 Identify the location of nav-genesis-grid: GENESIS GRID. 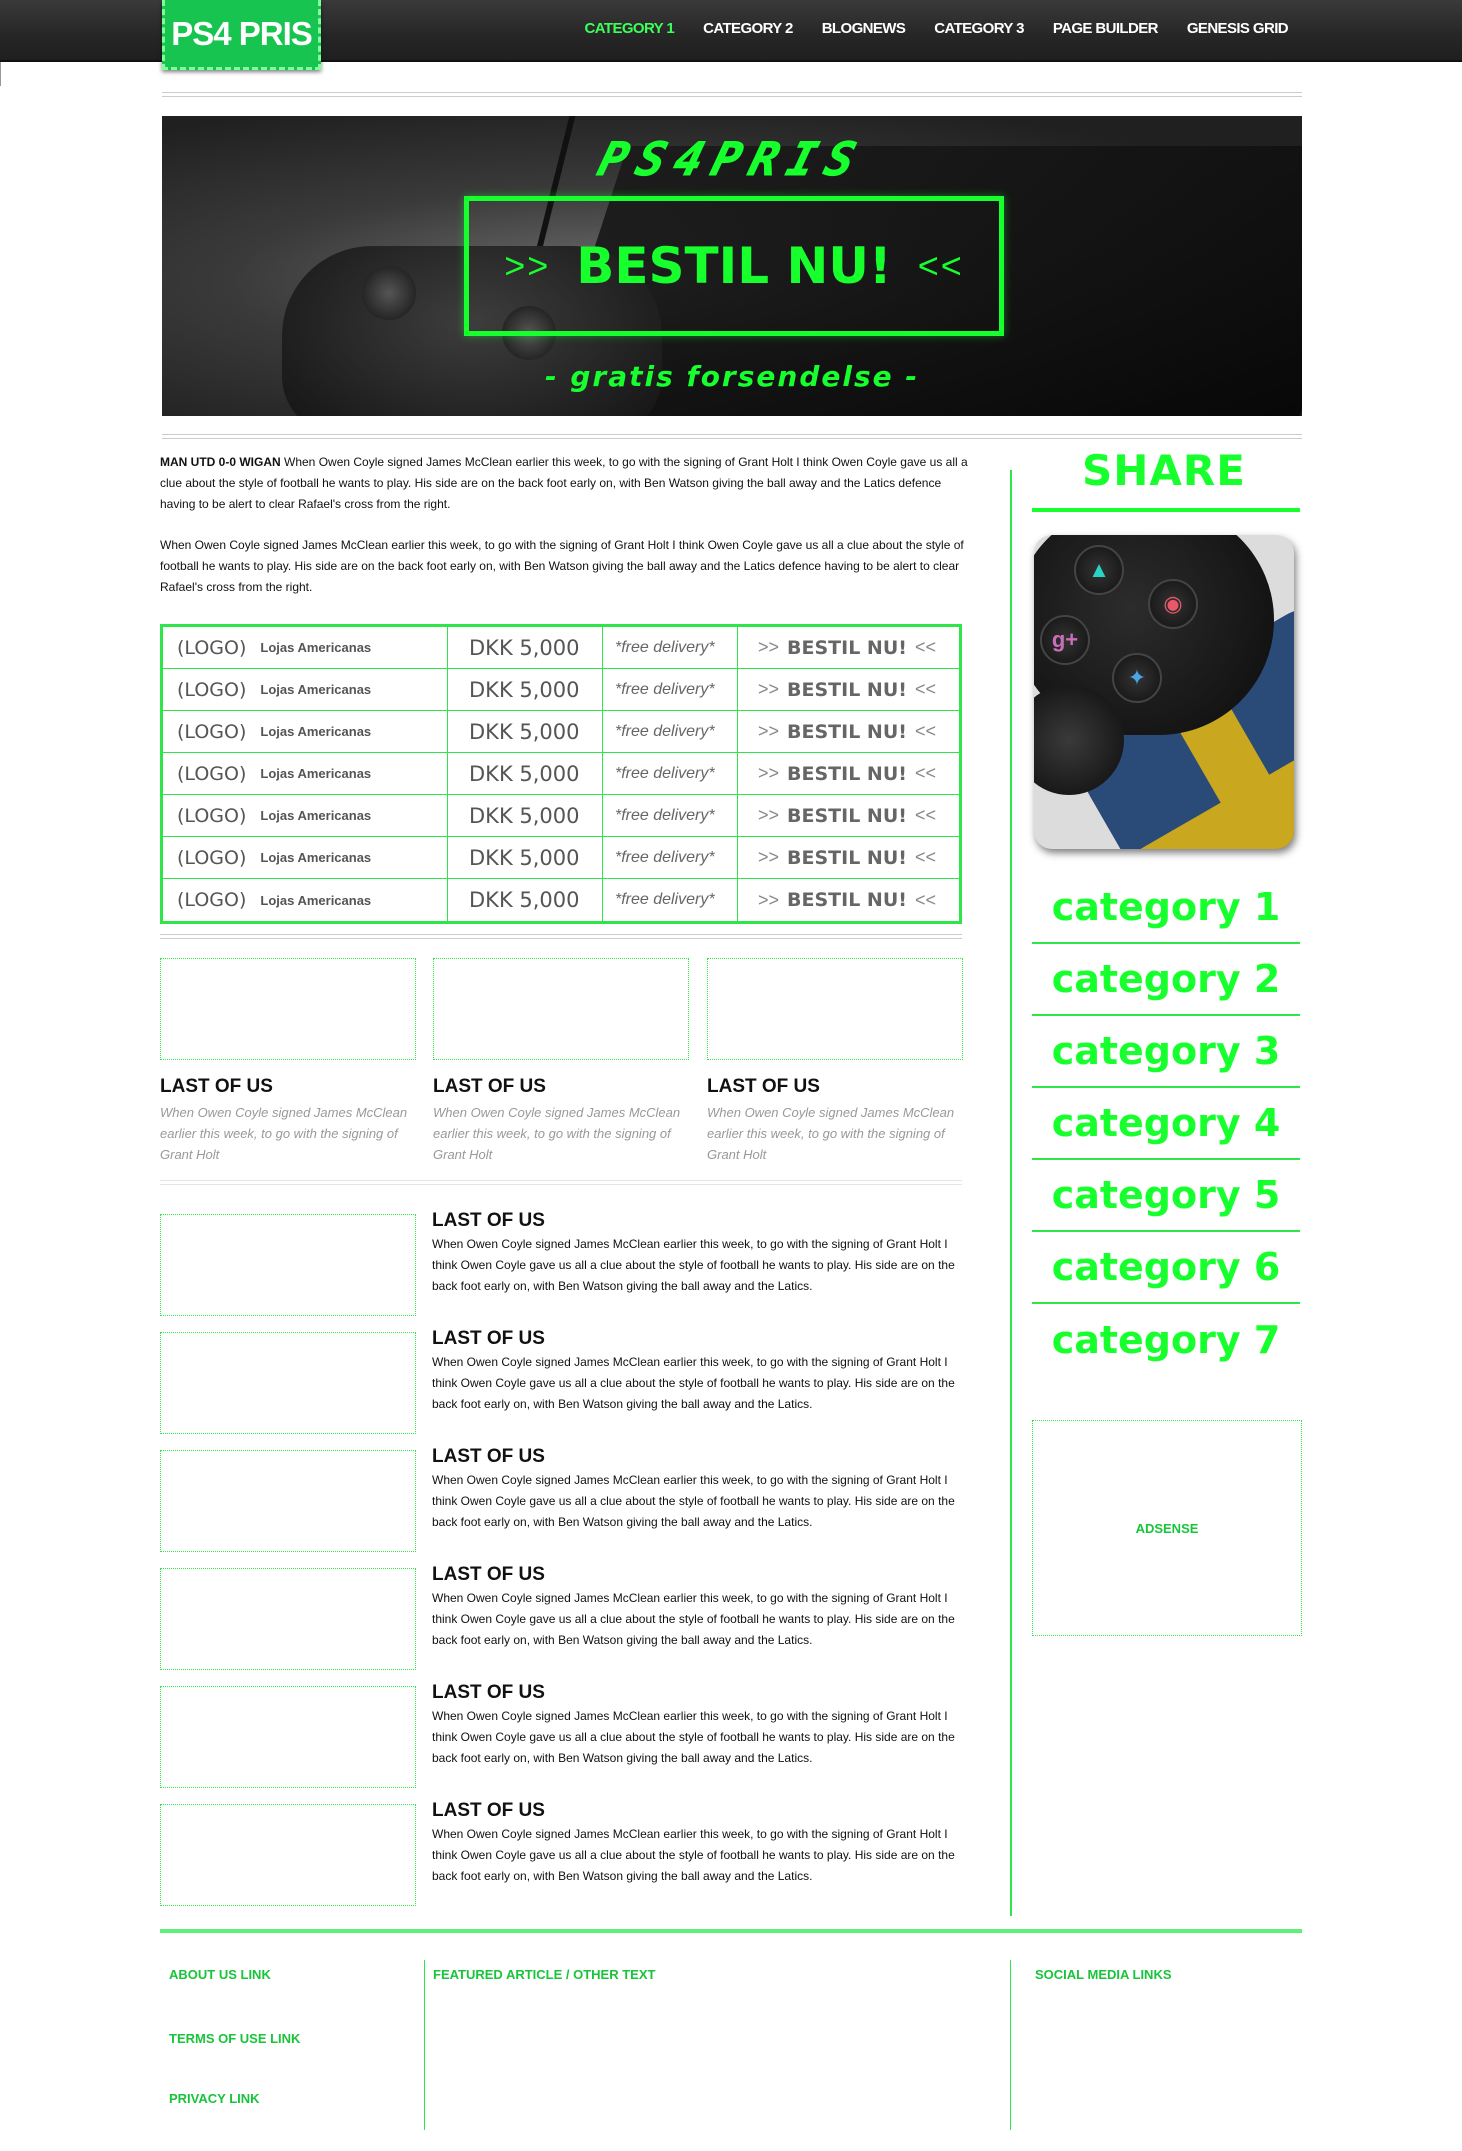
(1238, 28).